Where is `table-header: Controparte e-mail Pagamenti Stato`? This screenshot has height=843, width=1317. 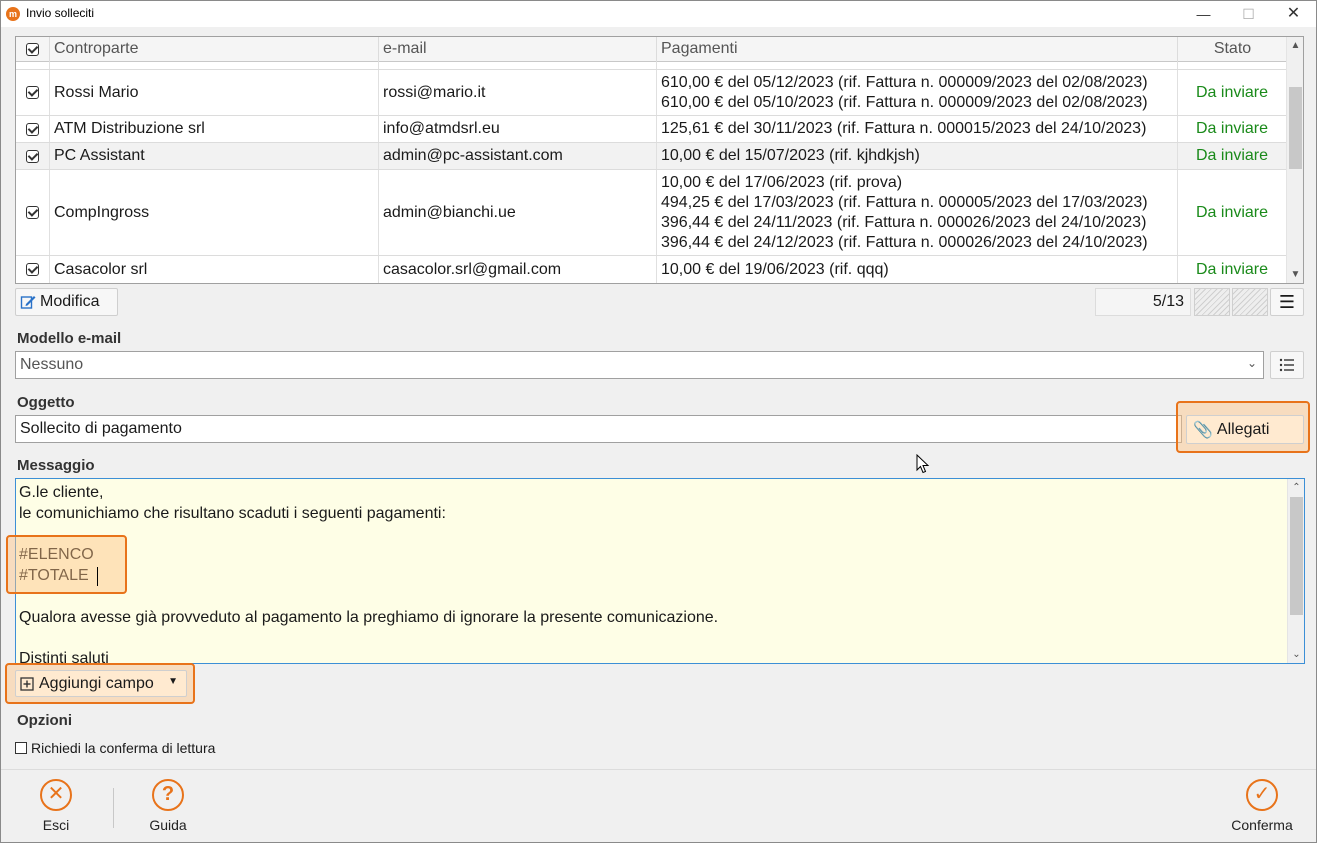
table-header: Controparte e-mail Pagamenti Stato is located at coordinates (651, 49).